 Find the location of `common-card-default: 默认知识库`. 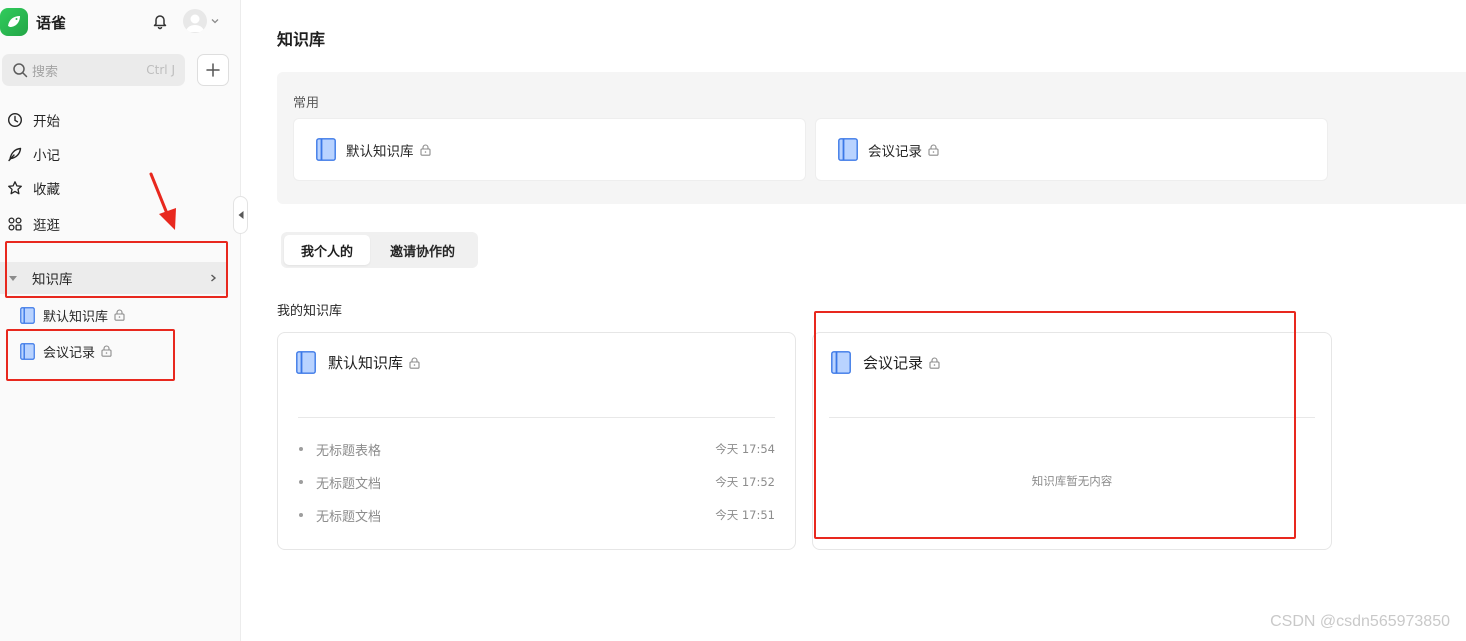

common-card-default: 默认知识库 is located at coordinates (549, 149).